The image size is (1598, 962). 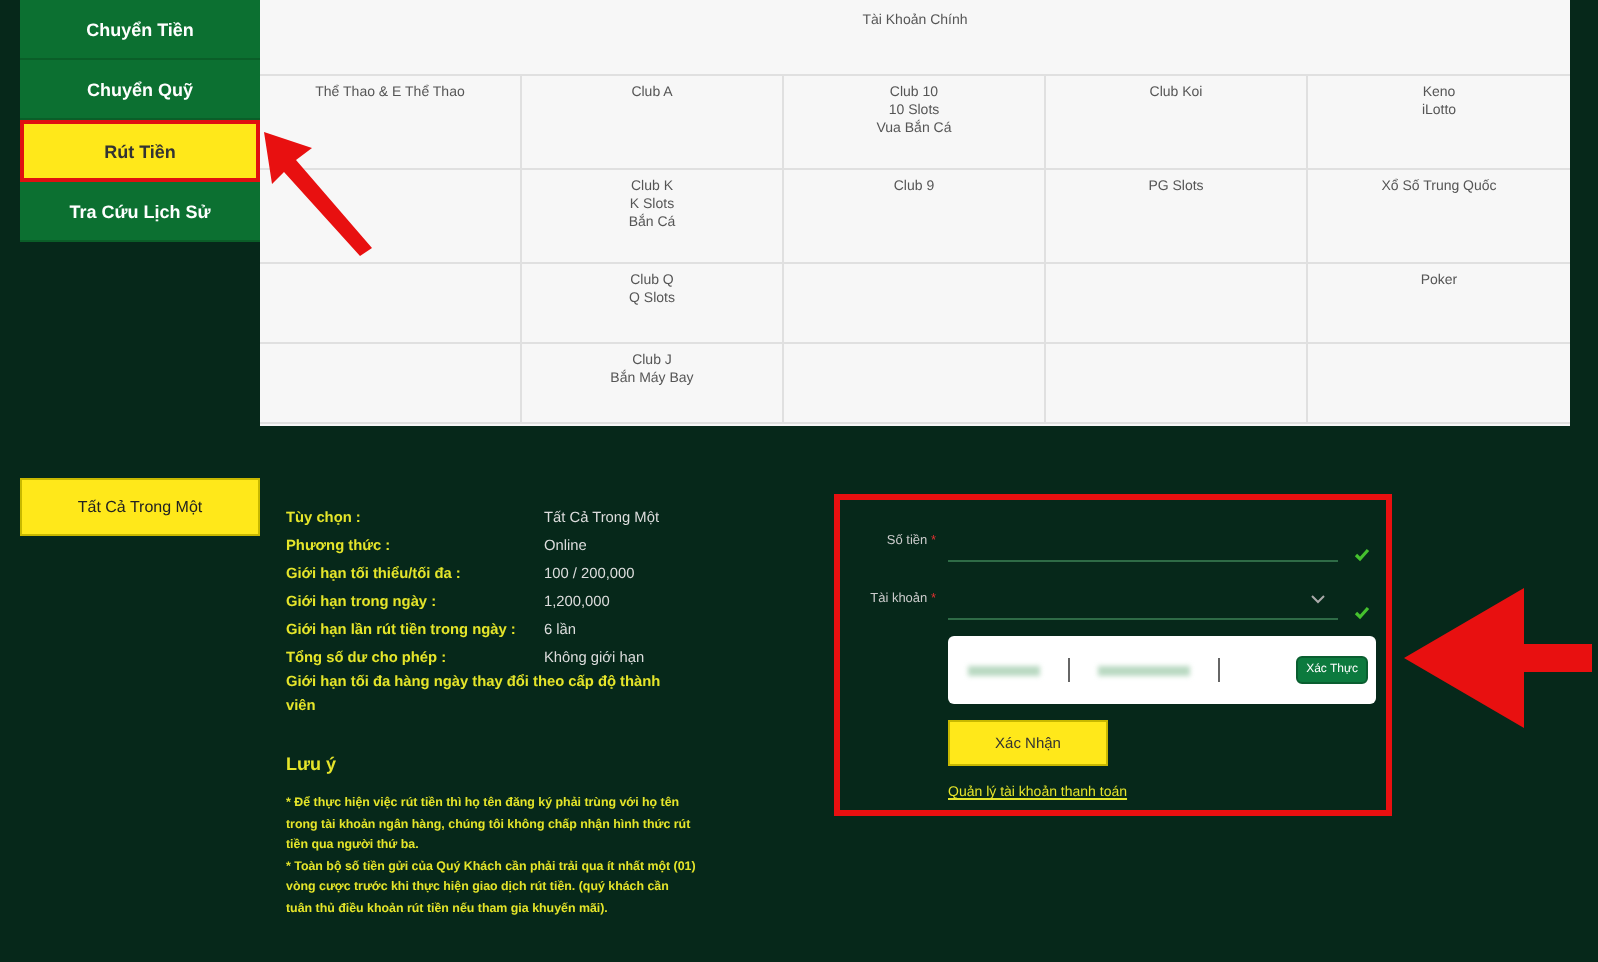 What do you see at coordinates (140, 90) in the screenshot?
I see `sidebar-item: Chuyển Quỹ` at bounding box center [140, 90].